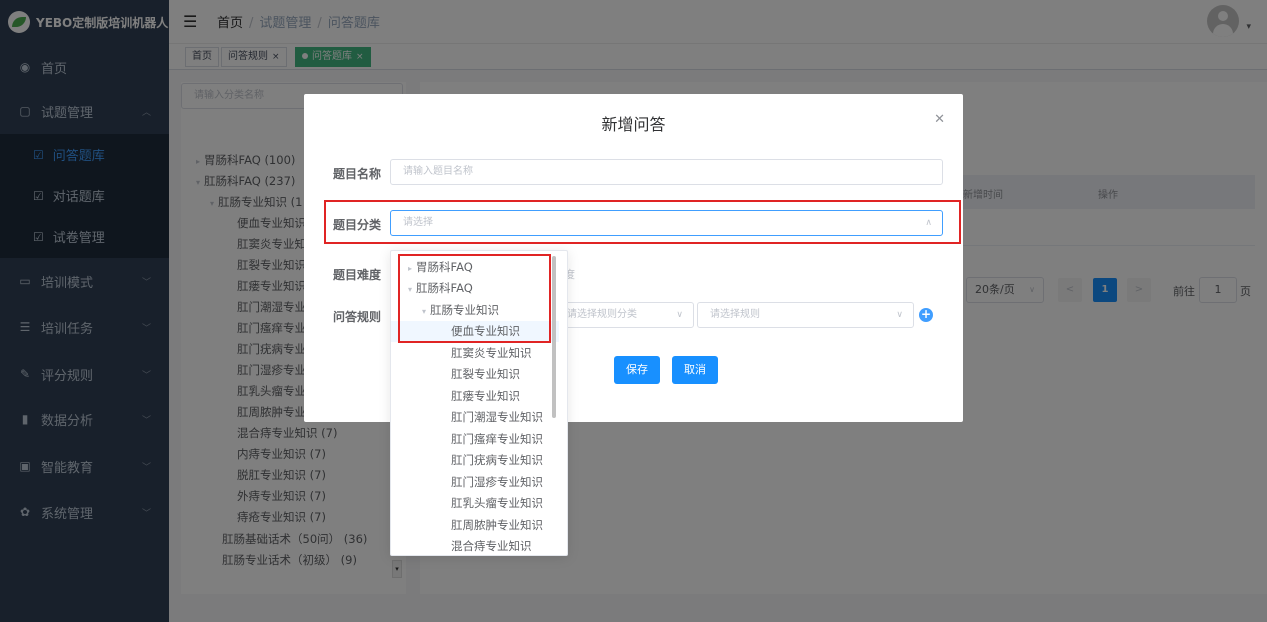 The image size is (1267, 622). Describe the element at coordinates (444, 288) in the screenshot. I see `dropdown-node-label: 肛肠科FAQ` at that location.